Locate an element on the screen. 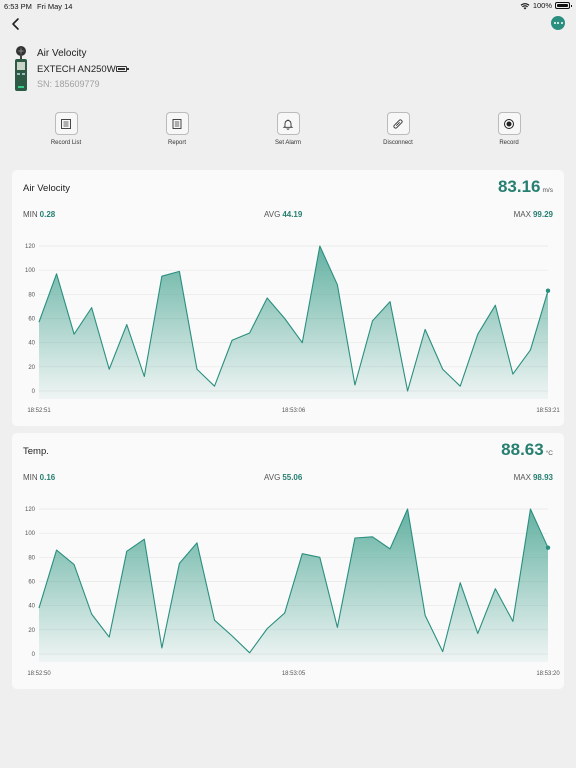 The height and width of the screenshot is (768, 576). x-tick-label: 18:52:50 is located at coordinates (39, 674).